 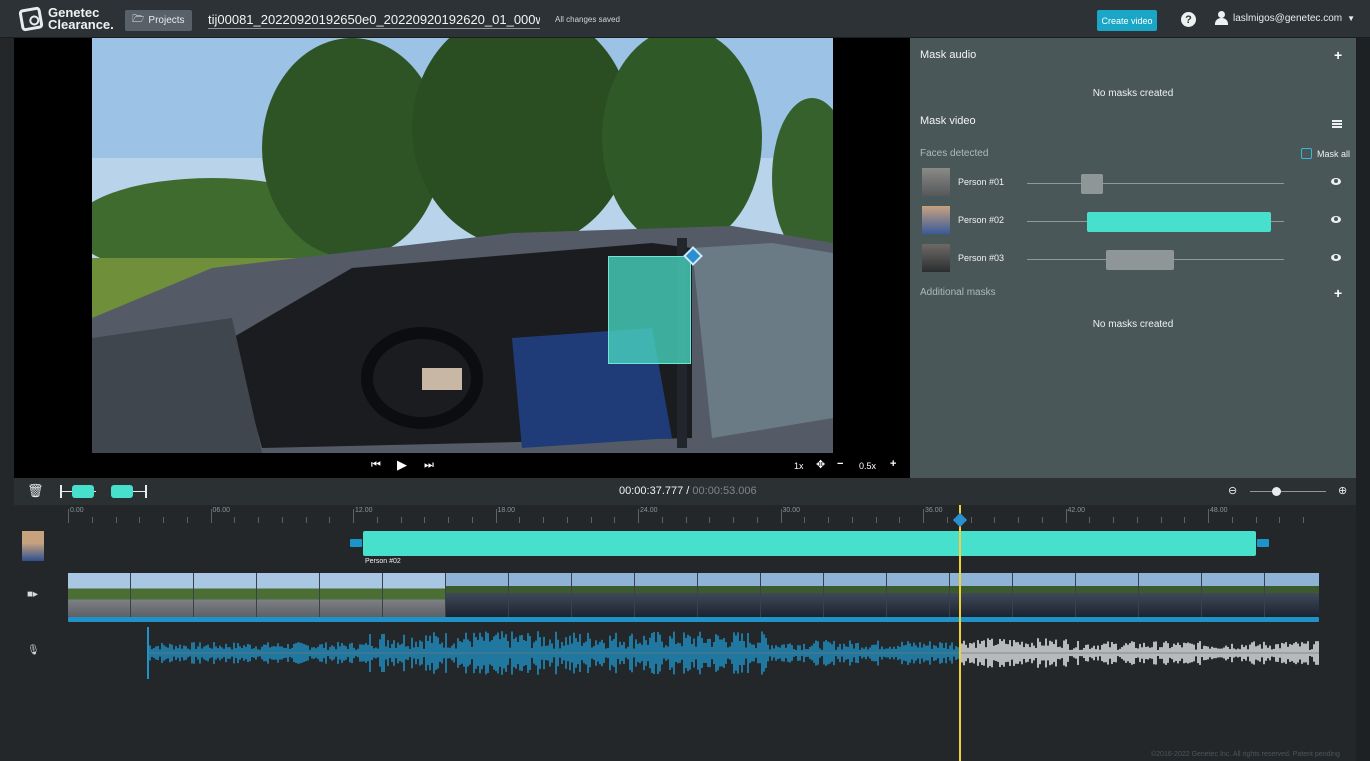 I want to click on user-menu: laslmigos@genetec.com ▼, so click(x=1285, y=18).